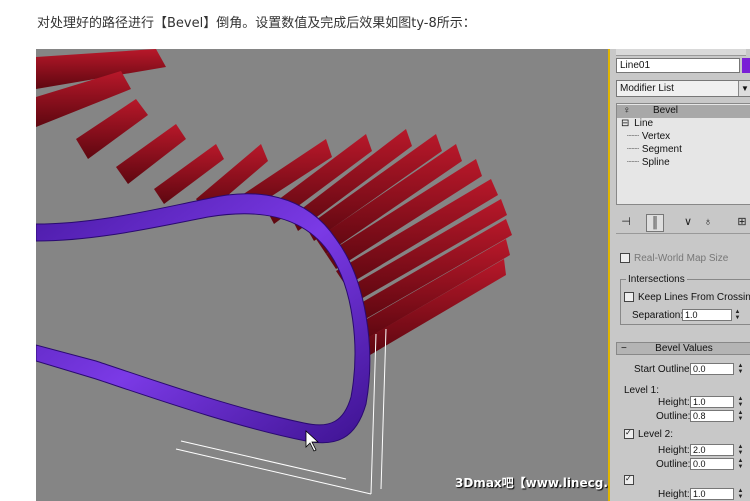  What do you see at coordinates (674, 258) in the screenshot?
I see `real-world-map-size-checkbox: Real-World Map Size` at bounding box center [674, 258].